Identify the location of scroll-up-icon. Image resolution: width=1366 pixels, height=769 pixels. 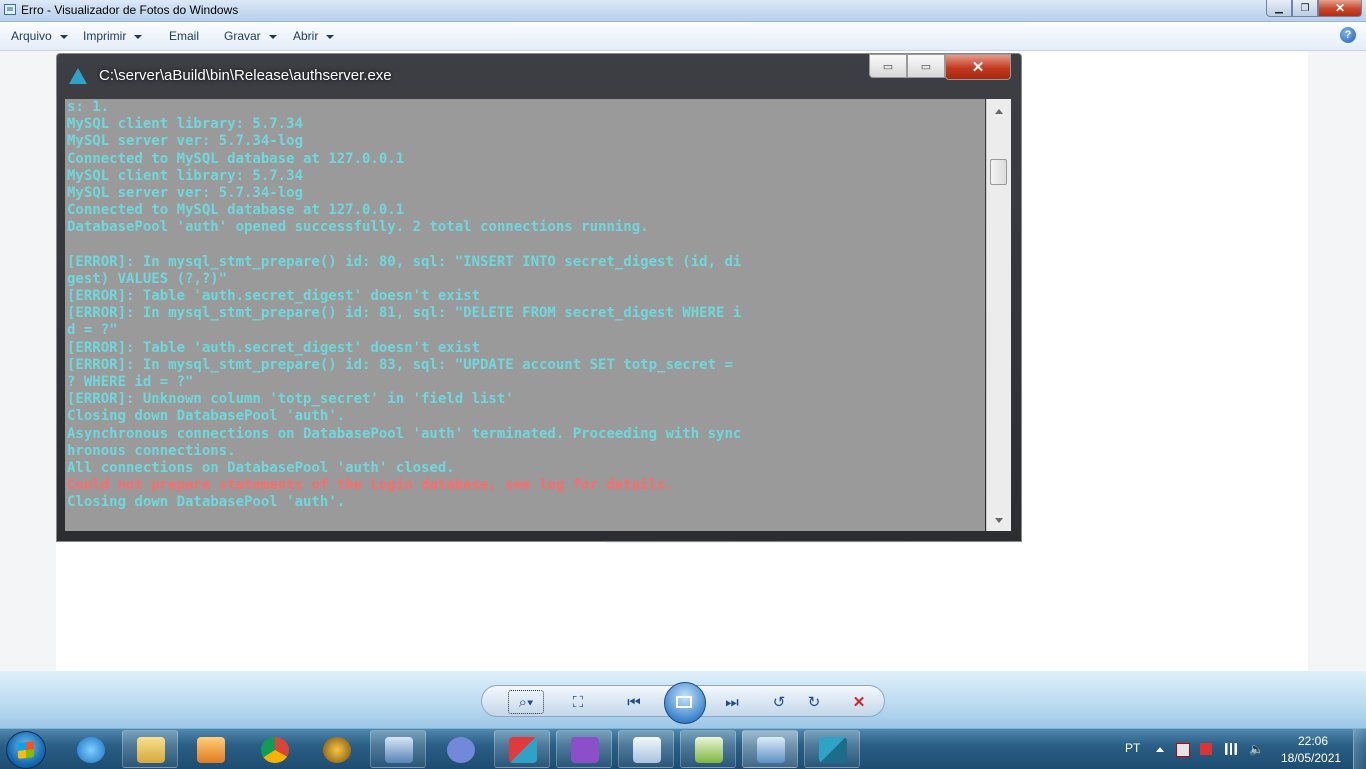
(999, 111).